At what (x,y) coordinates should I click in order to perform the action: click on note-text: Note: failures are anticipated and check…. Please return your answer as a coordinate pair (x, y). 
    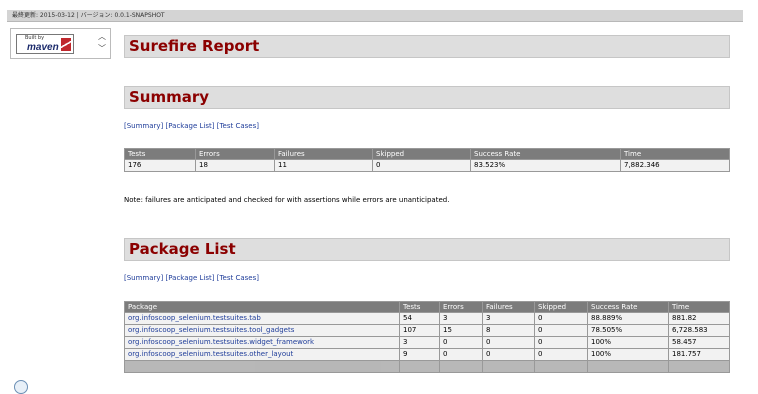
    Looking at the image, I should click on (287, 200).